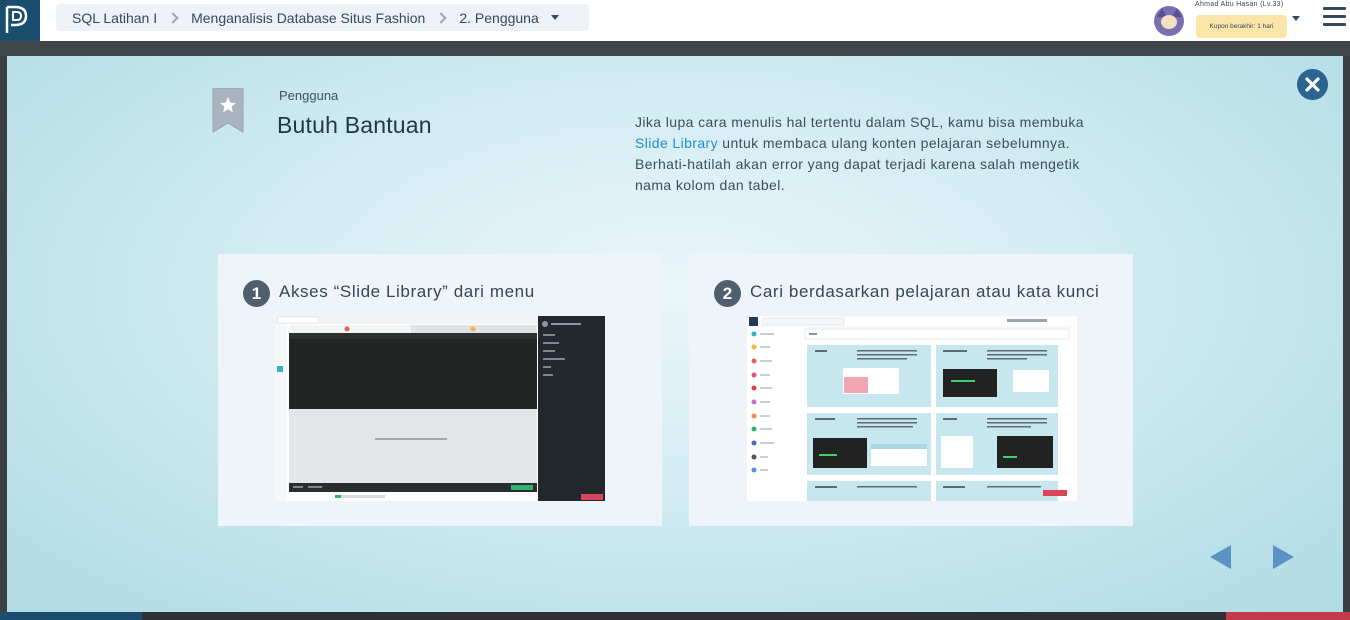  I want to click on avatar, so click(1169, 21).